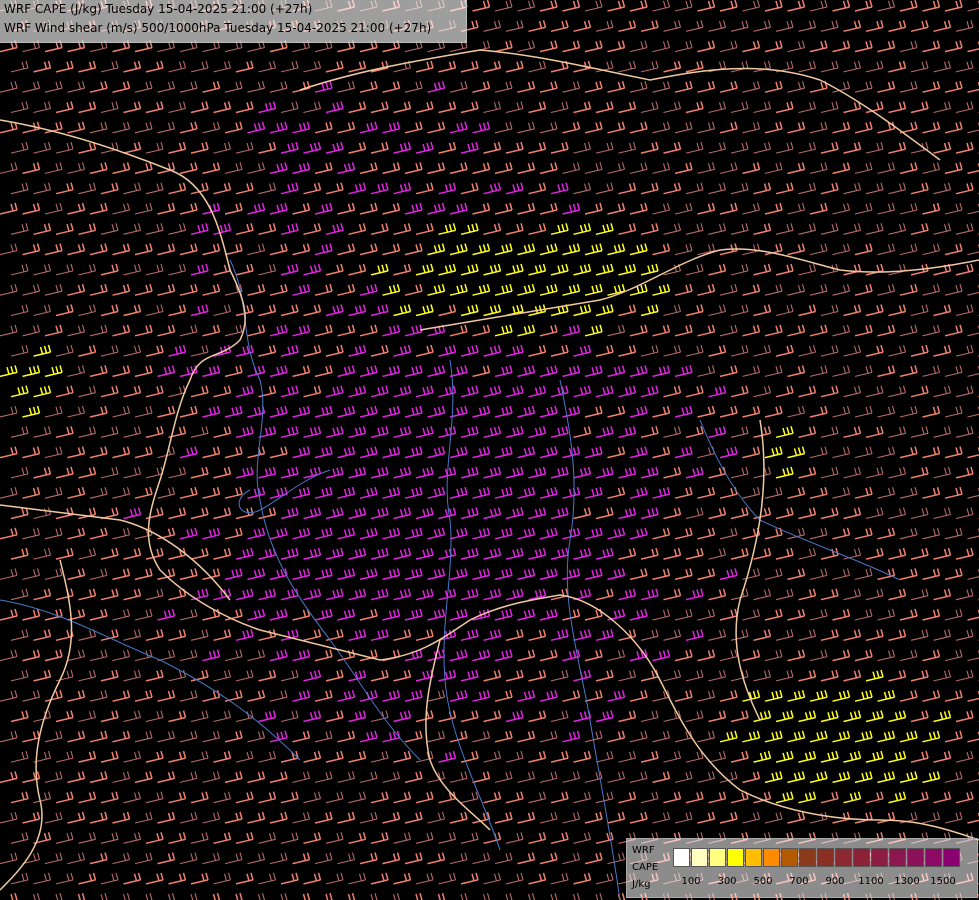  I want to click on legend-tick-label: 700, so click(799, 881).